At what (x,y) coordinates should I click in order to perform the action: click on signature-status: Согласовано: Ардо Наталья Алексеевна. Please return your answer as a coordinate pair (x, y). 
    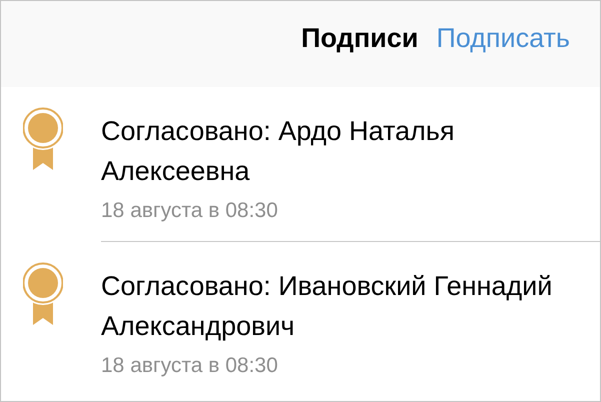
    Looking at the image, I should click on (278, 151).